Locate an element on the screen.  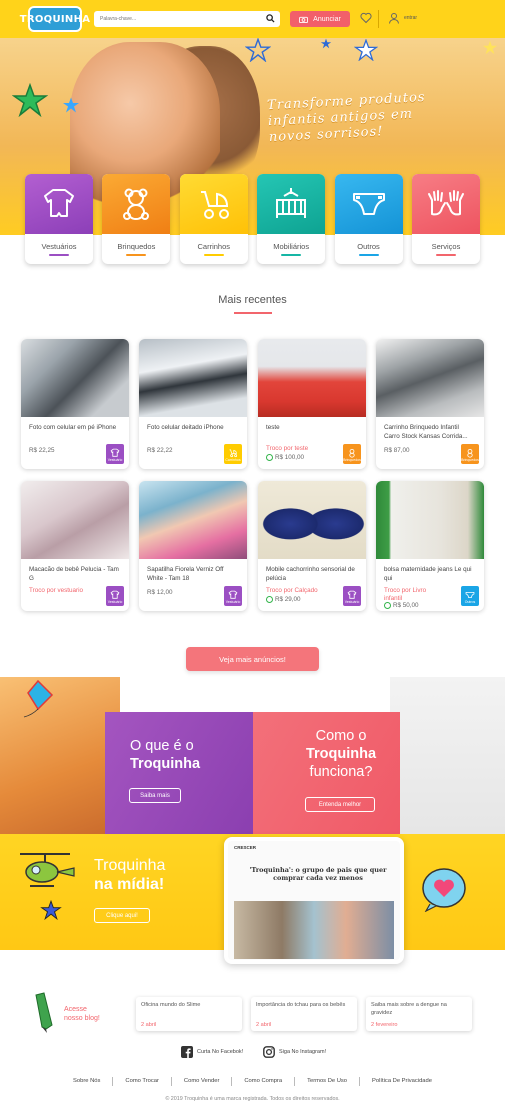
category-servicos: Serviços is located at coordinates (445, 219).